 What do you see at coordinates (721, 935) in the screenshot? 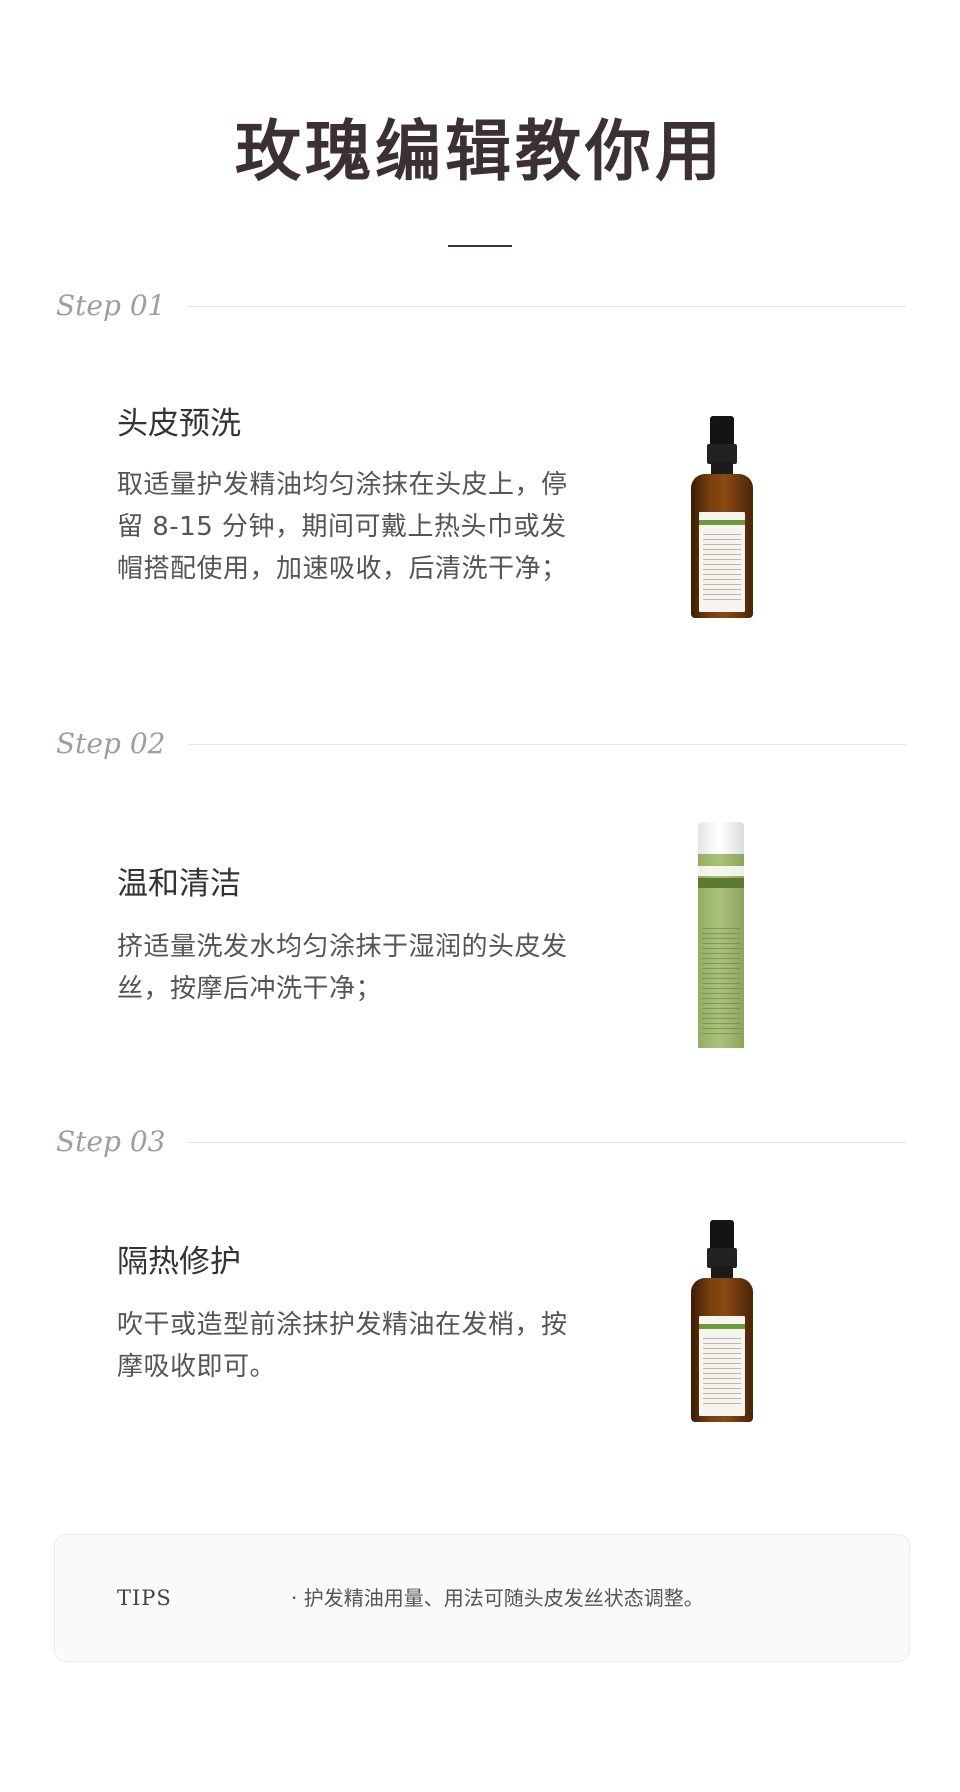
I see `shampoo-bottle-icon` at bounding box center [721, 935].